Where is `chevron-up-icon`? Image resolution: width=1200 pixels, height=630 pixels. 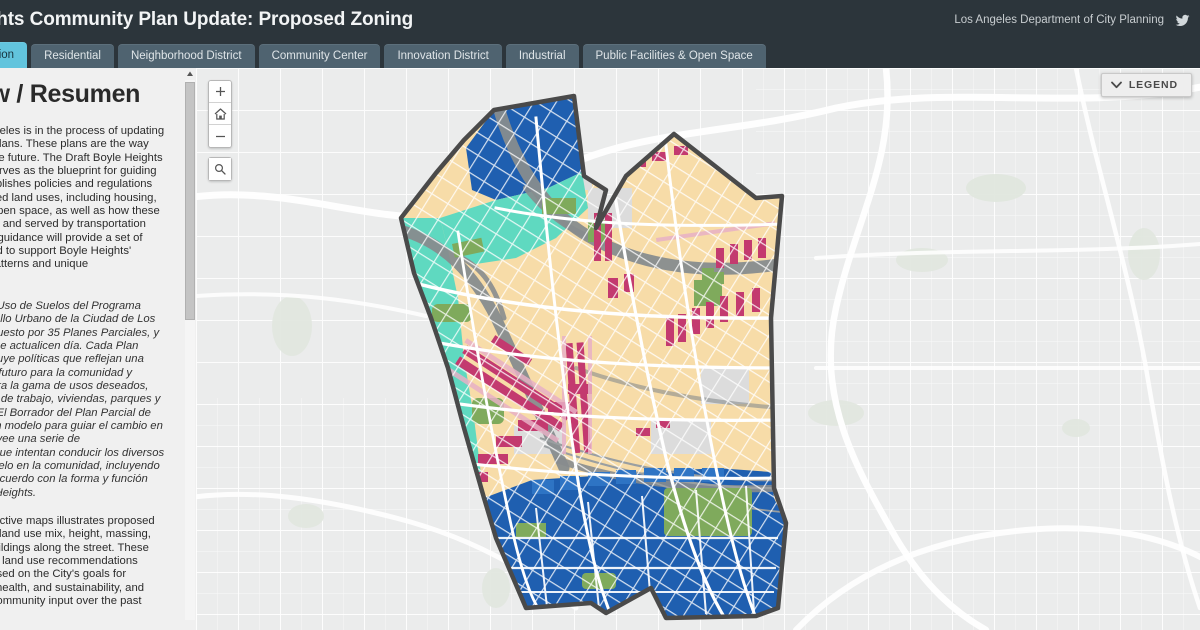 chevron-up-icon is located at coordinates (190, 74).